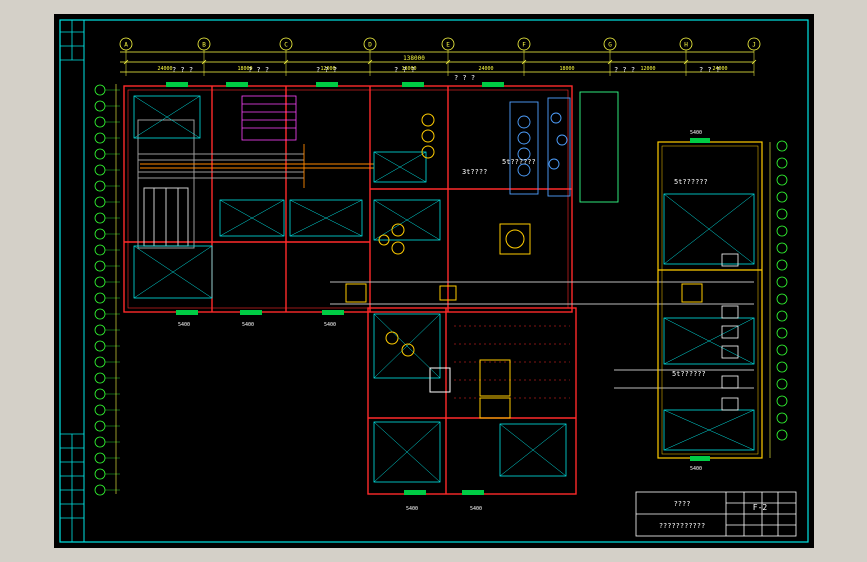 This screenshot has width=867, height=562. Describe the element at coordinates (448, 45) in the screenshot. I see `svg-text: E` at that location.